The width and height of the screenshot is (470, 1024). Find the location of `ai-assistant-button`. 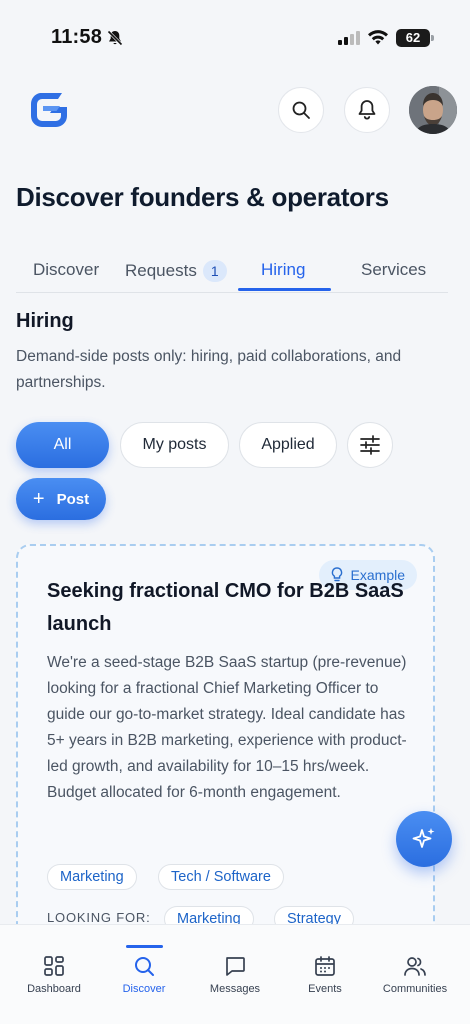

ai-assistant-button is located at coordinates (424, 839).